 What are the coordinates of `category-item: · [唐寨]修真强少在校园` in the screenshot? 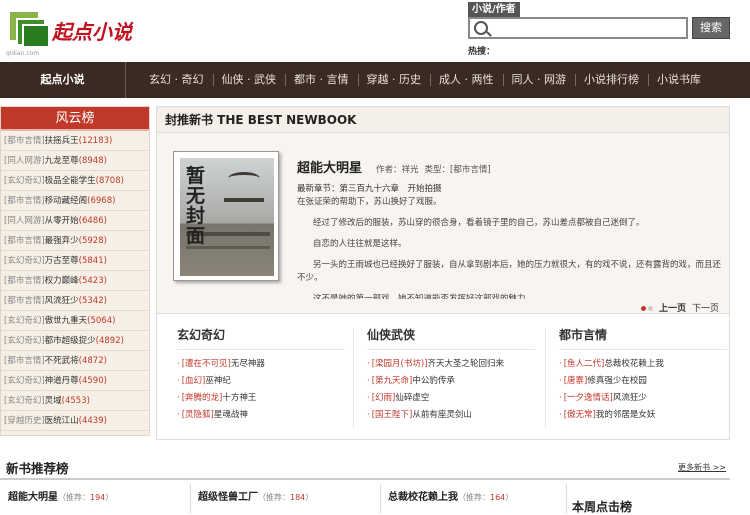 It's located at (649, 381).